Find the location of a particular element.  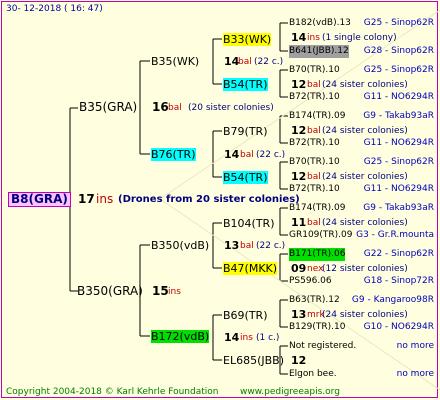

gen3-name-0: B33(WK) is located at coordinates (247, 39).